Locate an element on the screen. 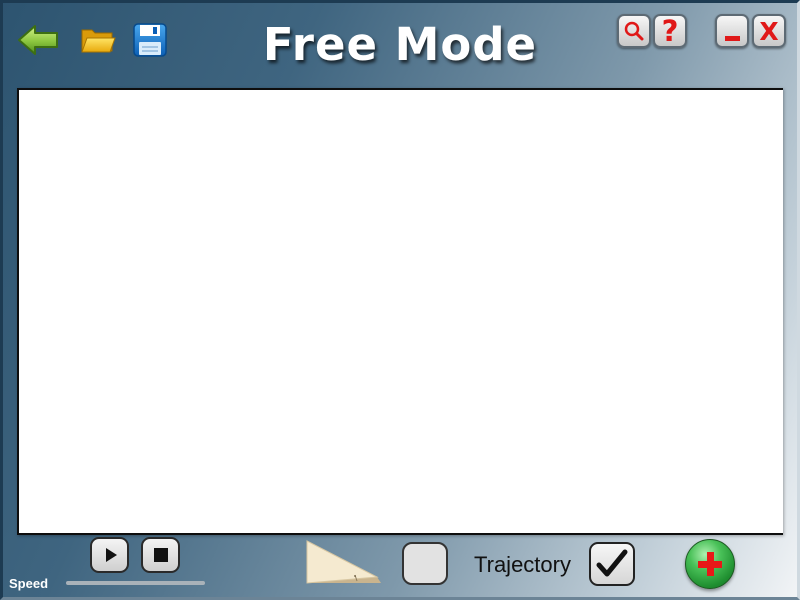 The width and height of the screenshot is (800, 600). floppy-disk-icon is located at coordinates (150, 40).